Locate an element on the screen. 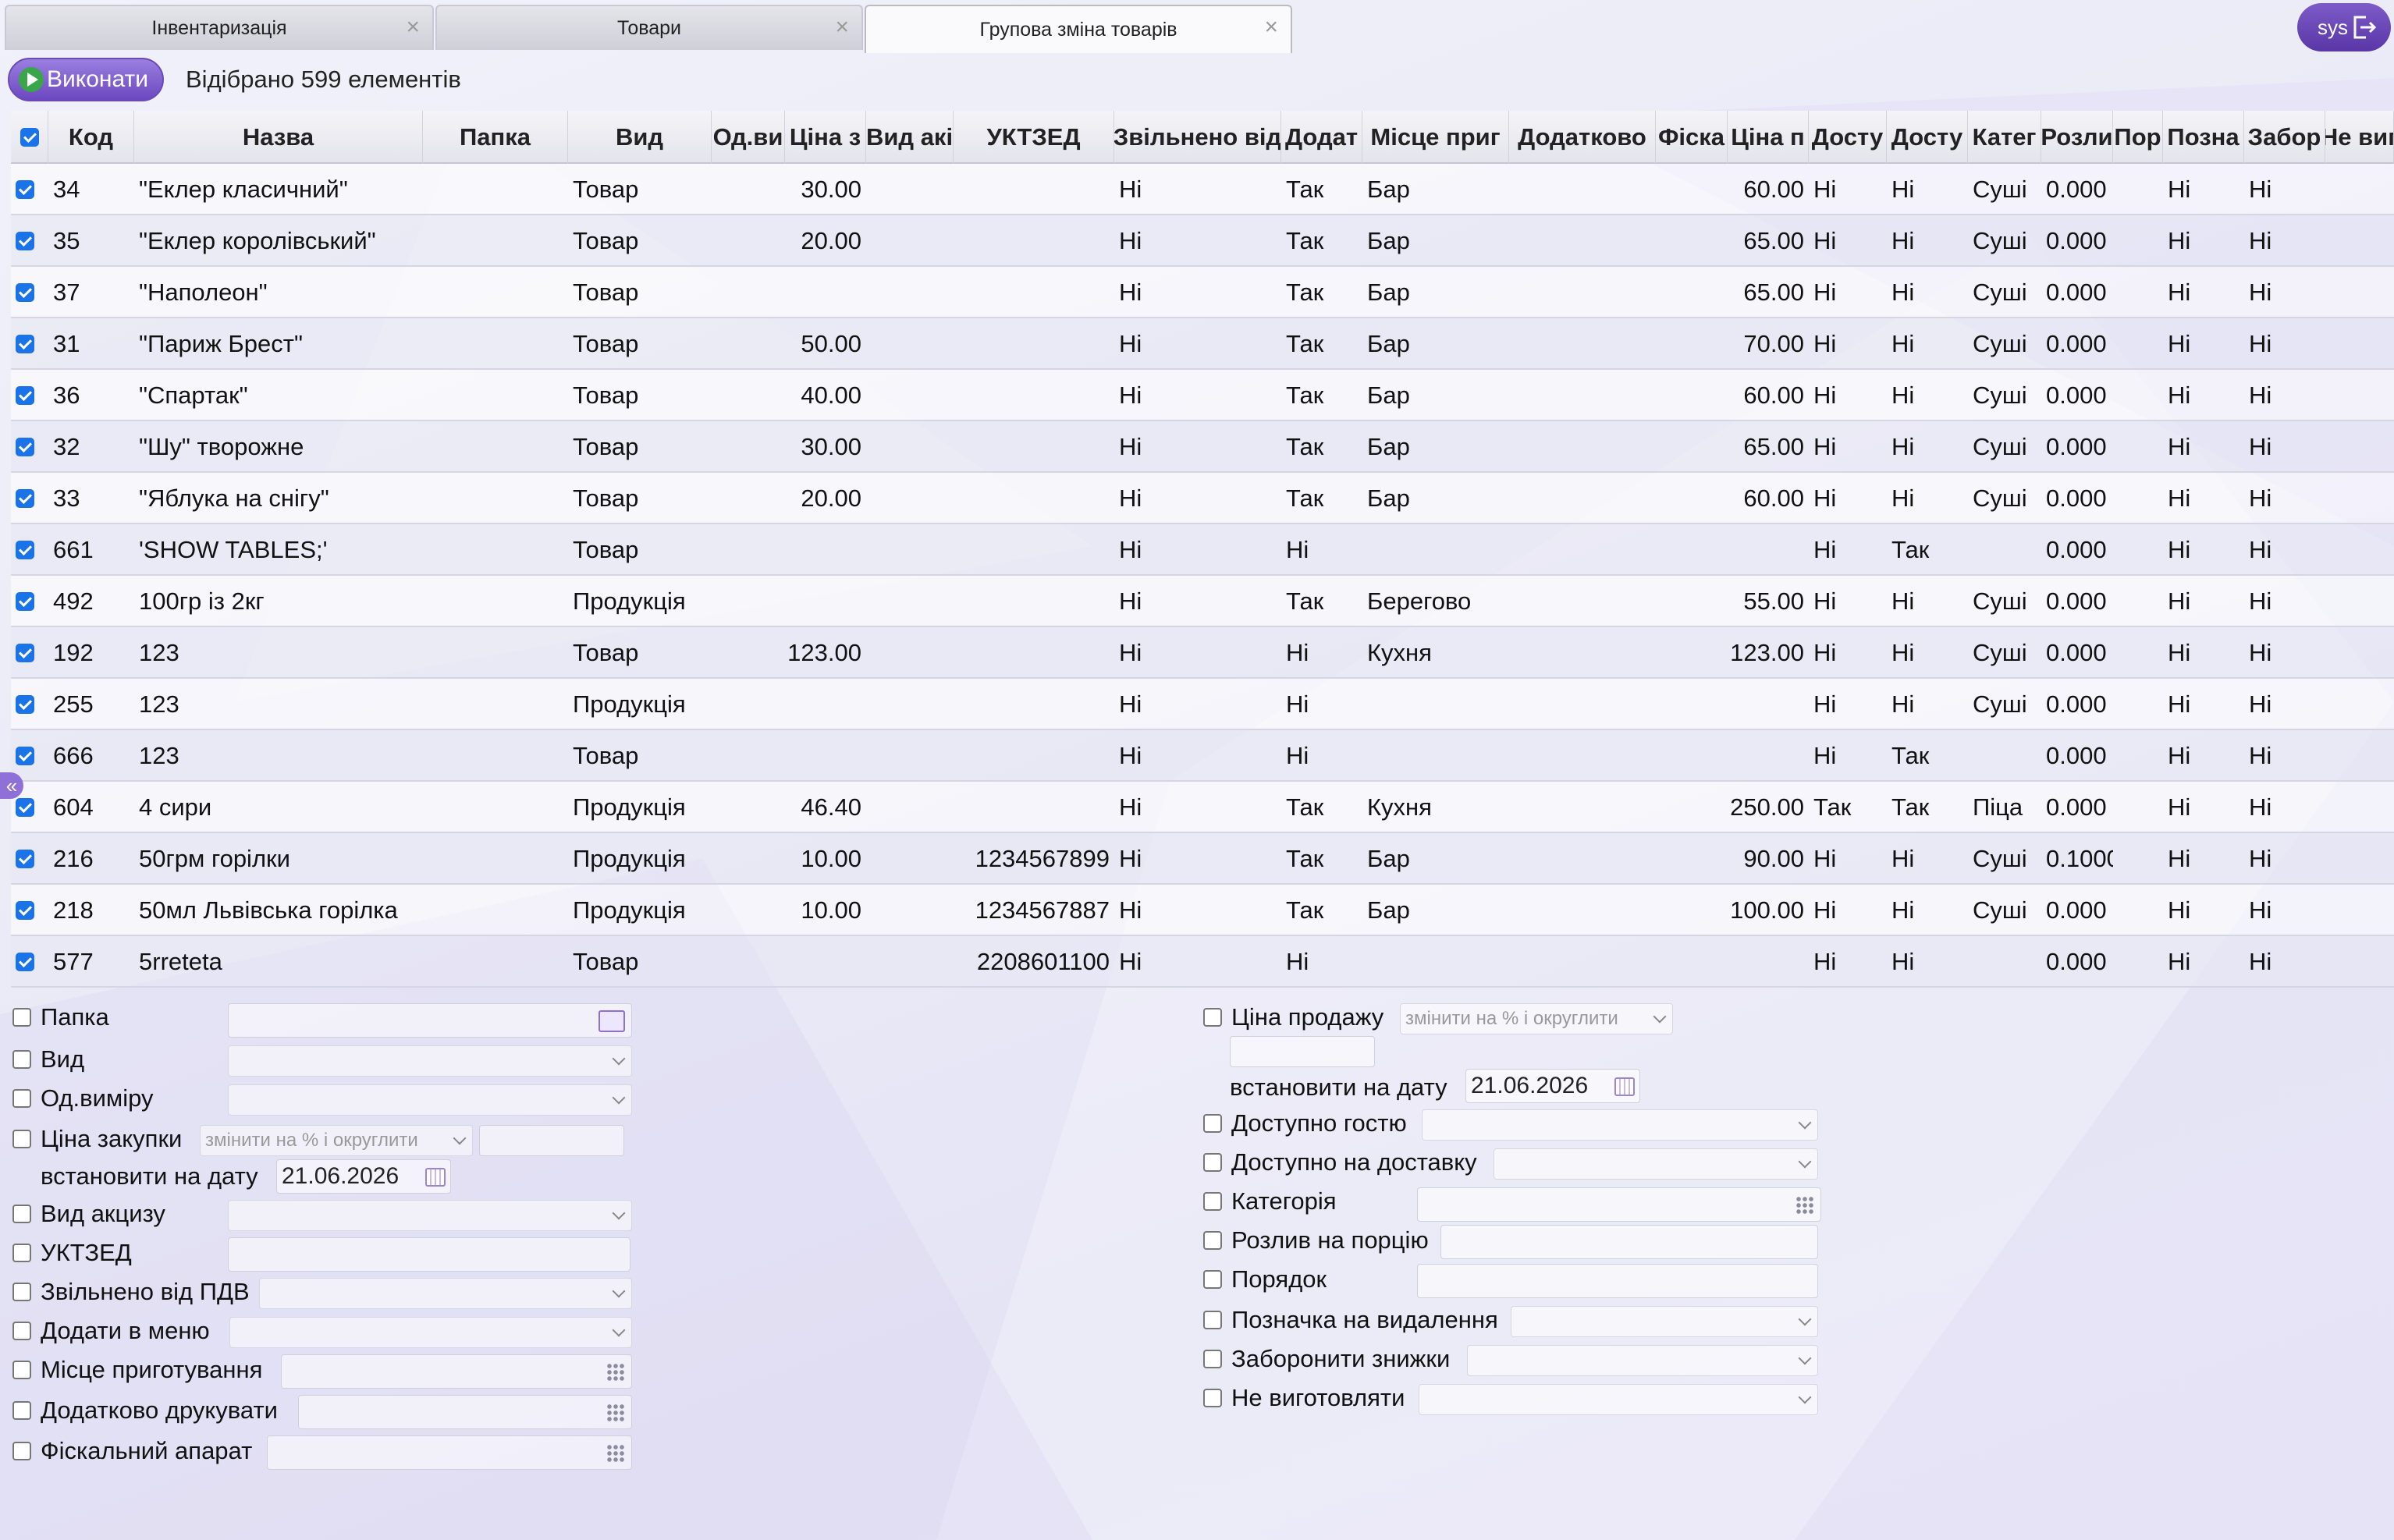 Image resolution: width=2394 pixels, height=1540 pixels. sale-price-input is located at coordinates (1302, 1051).